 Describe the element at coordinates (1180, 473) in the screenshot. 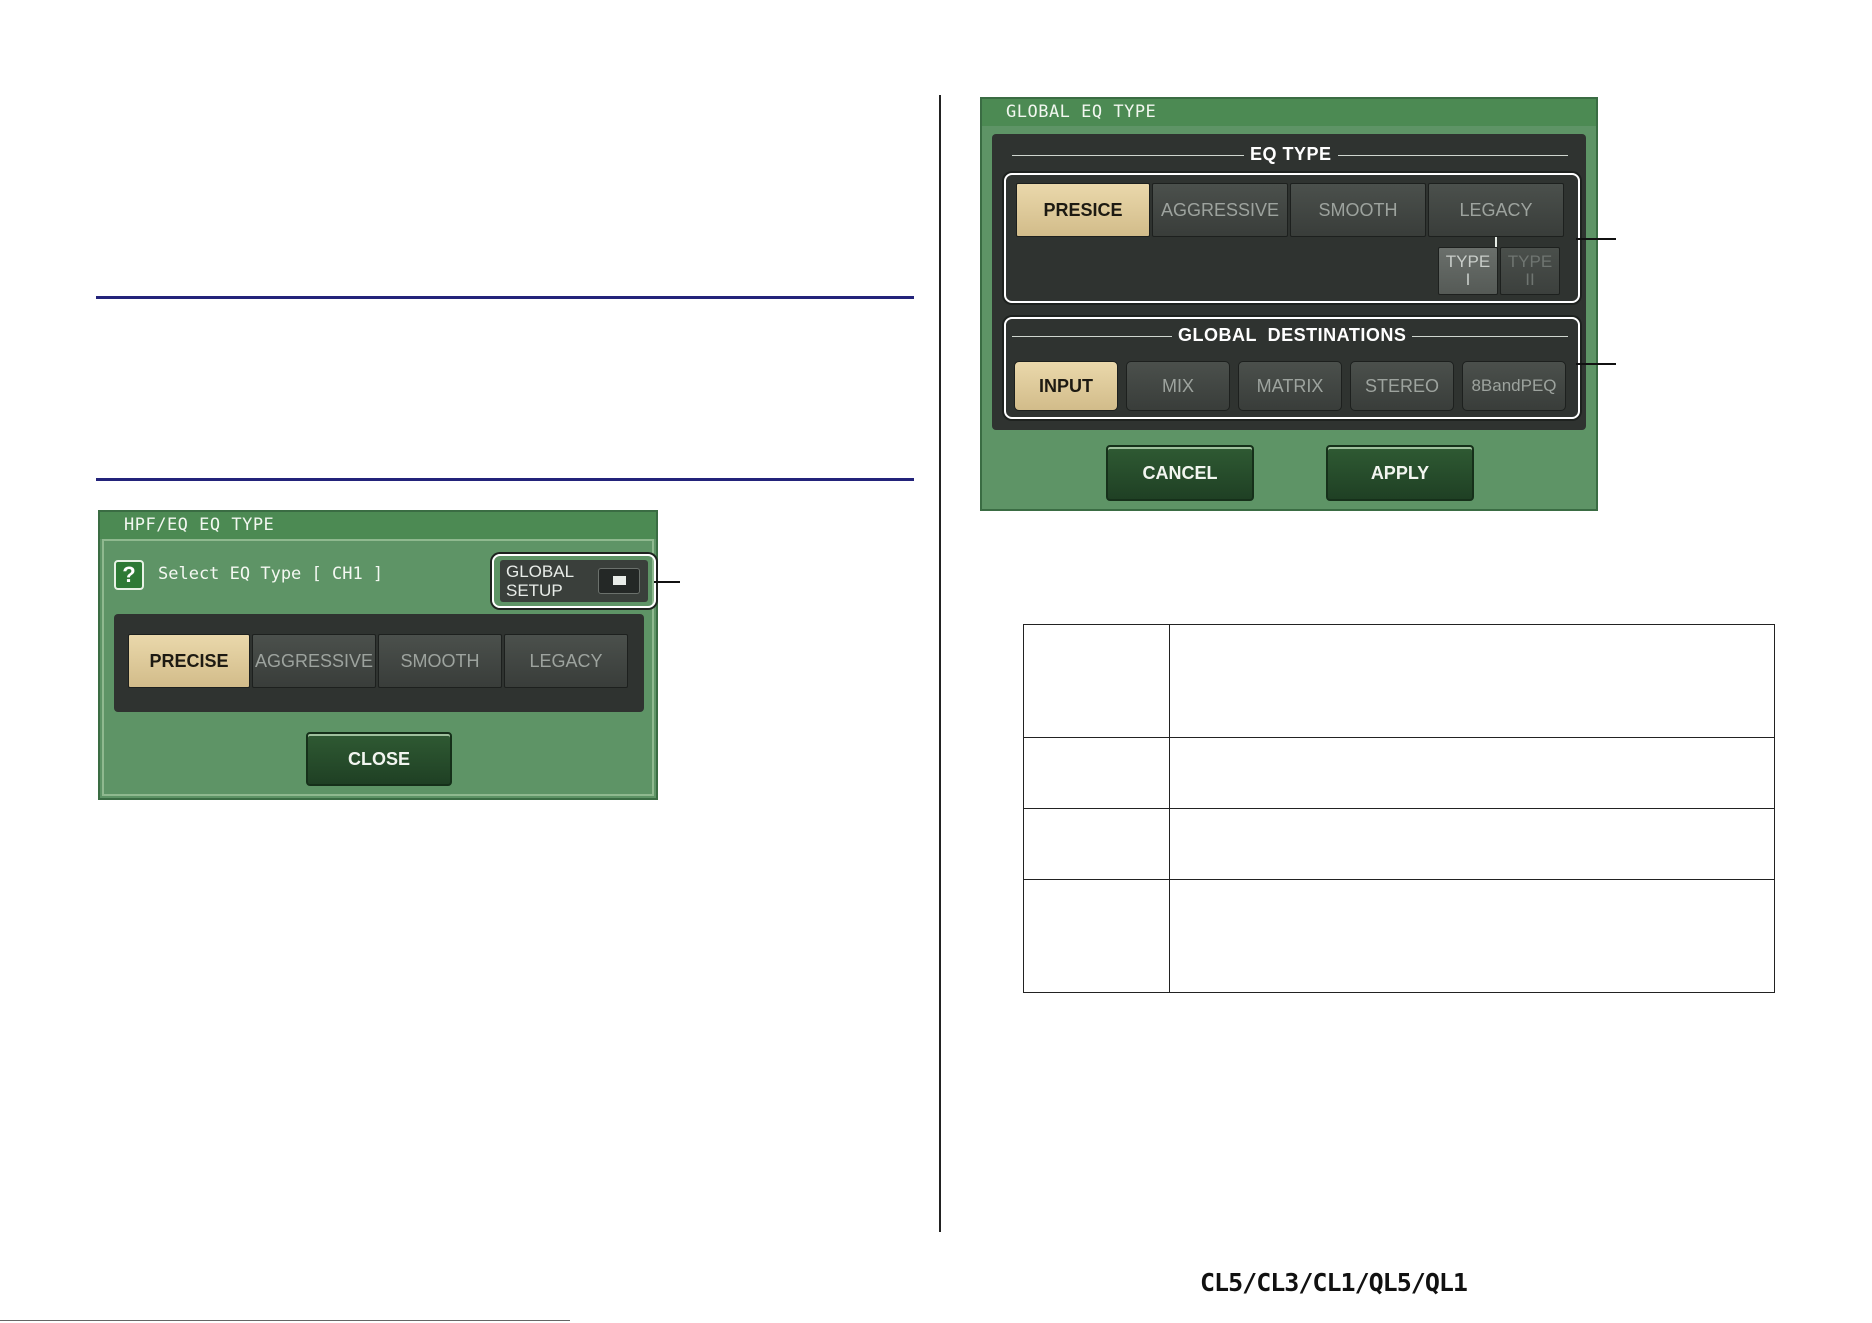

I see `cancel-button: CANCEL` at that location.